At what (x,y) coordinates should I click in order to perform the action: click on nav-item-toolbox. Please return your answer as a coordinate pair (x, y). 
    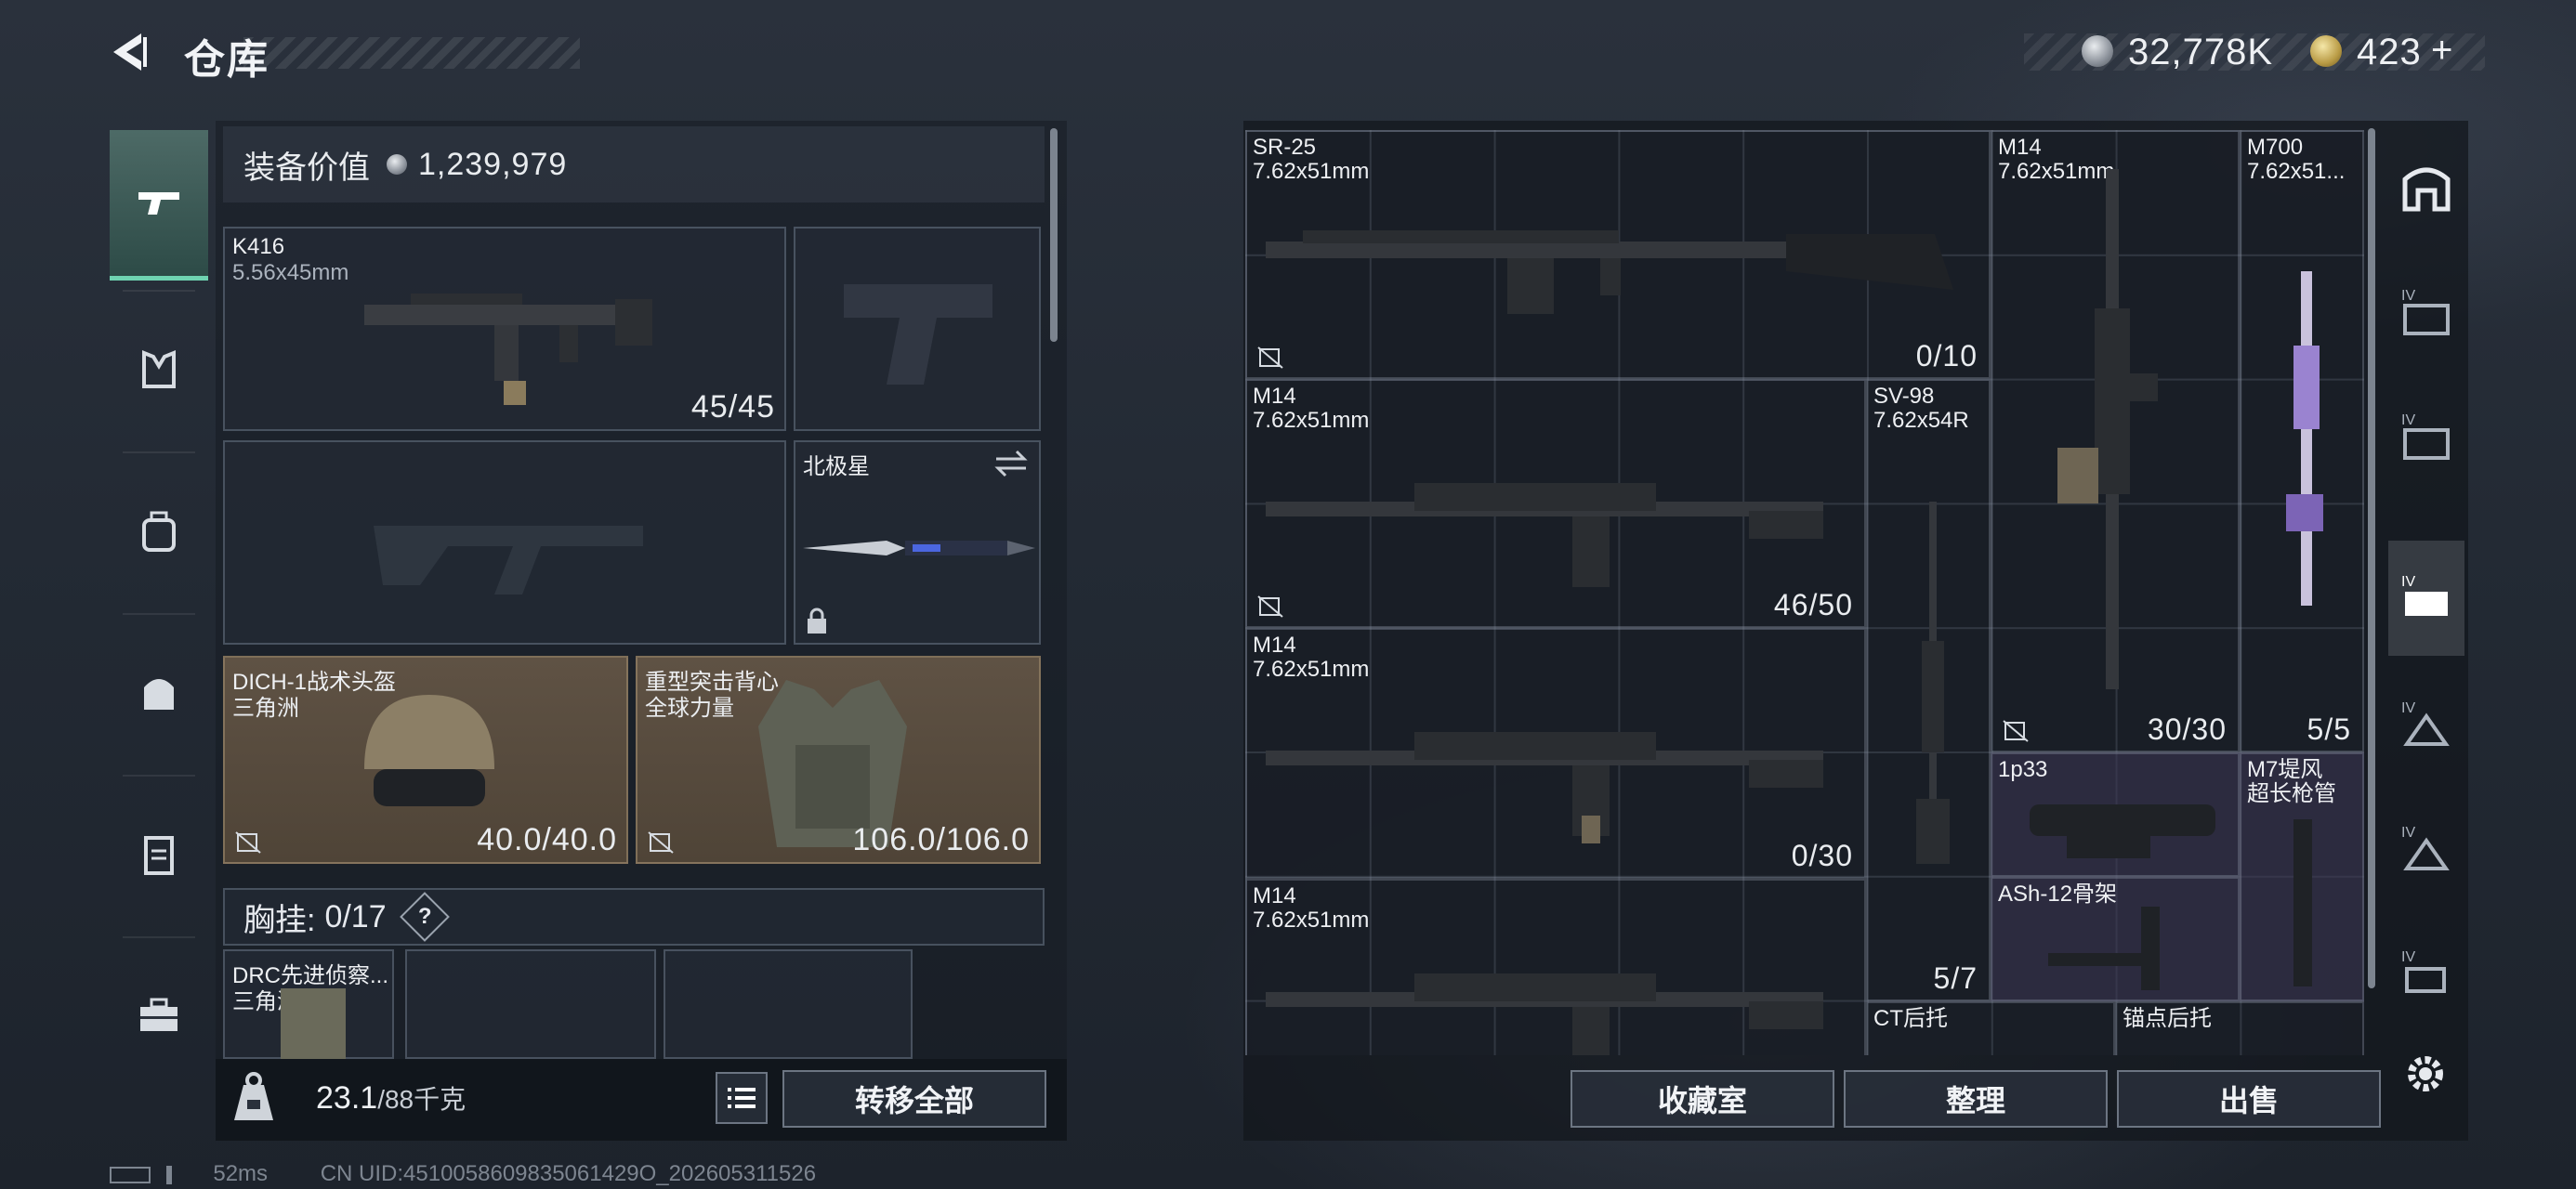
    Looking at the image, I should click on (159, 1017).